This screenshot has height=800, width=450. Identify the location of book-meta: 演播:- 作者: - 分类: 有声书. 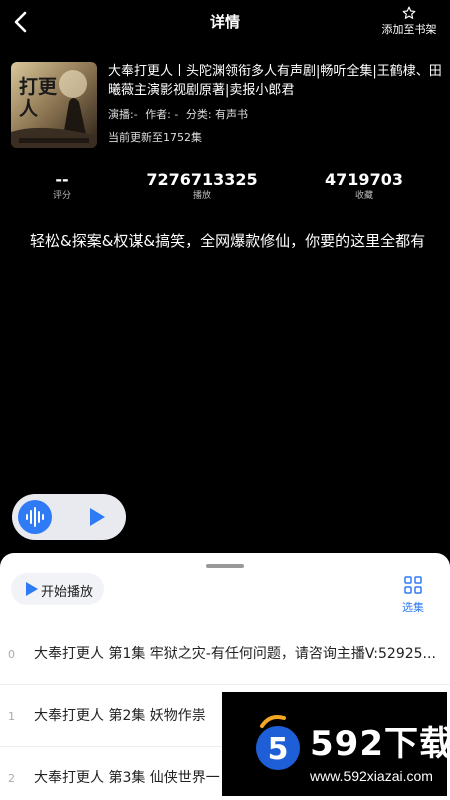
(180, 114).